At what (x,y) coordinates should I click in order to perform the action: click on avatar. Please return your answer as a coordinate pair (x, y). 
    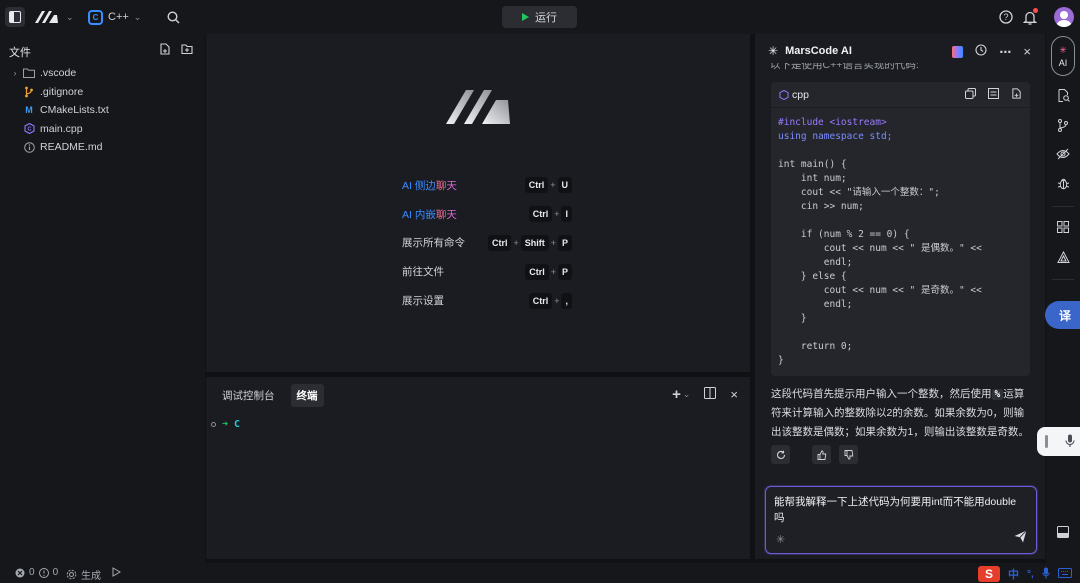
    Looking at the image, I should click on (1064, 17).